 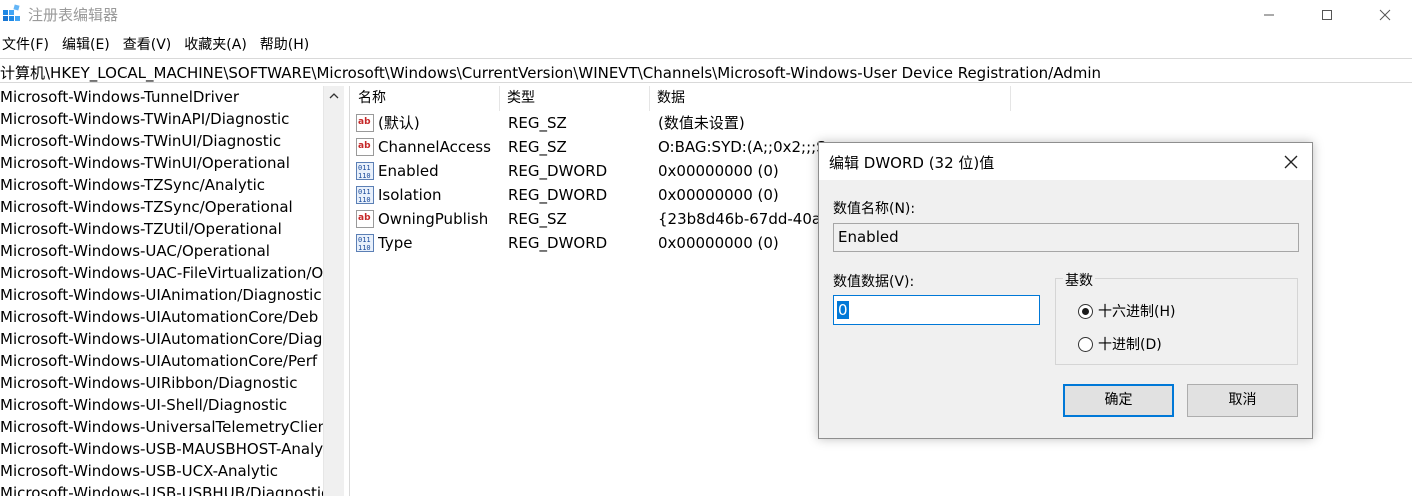 I want to click on tree-item: Microsoft-Windows-USB-MAUSBHOST-Analy, so click(x=161, y=449).